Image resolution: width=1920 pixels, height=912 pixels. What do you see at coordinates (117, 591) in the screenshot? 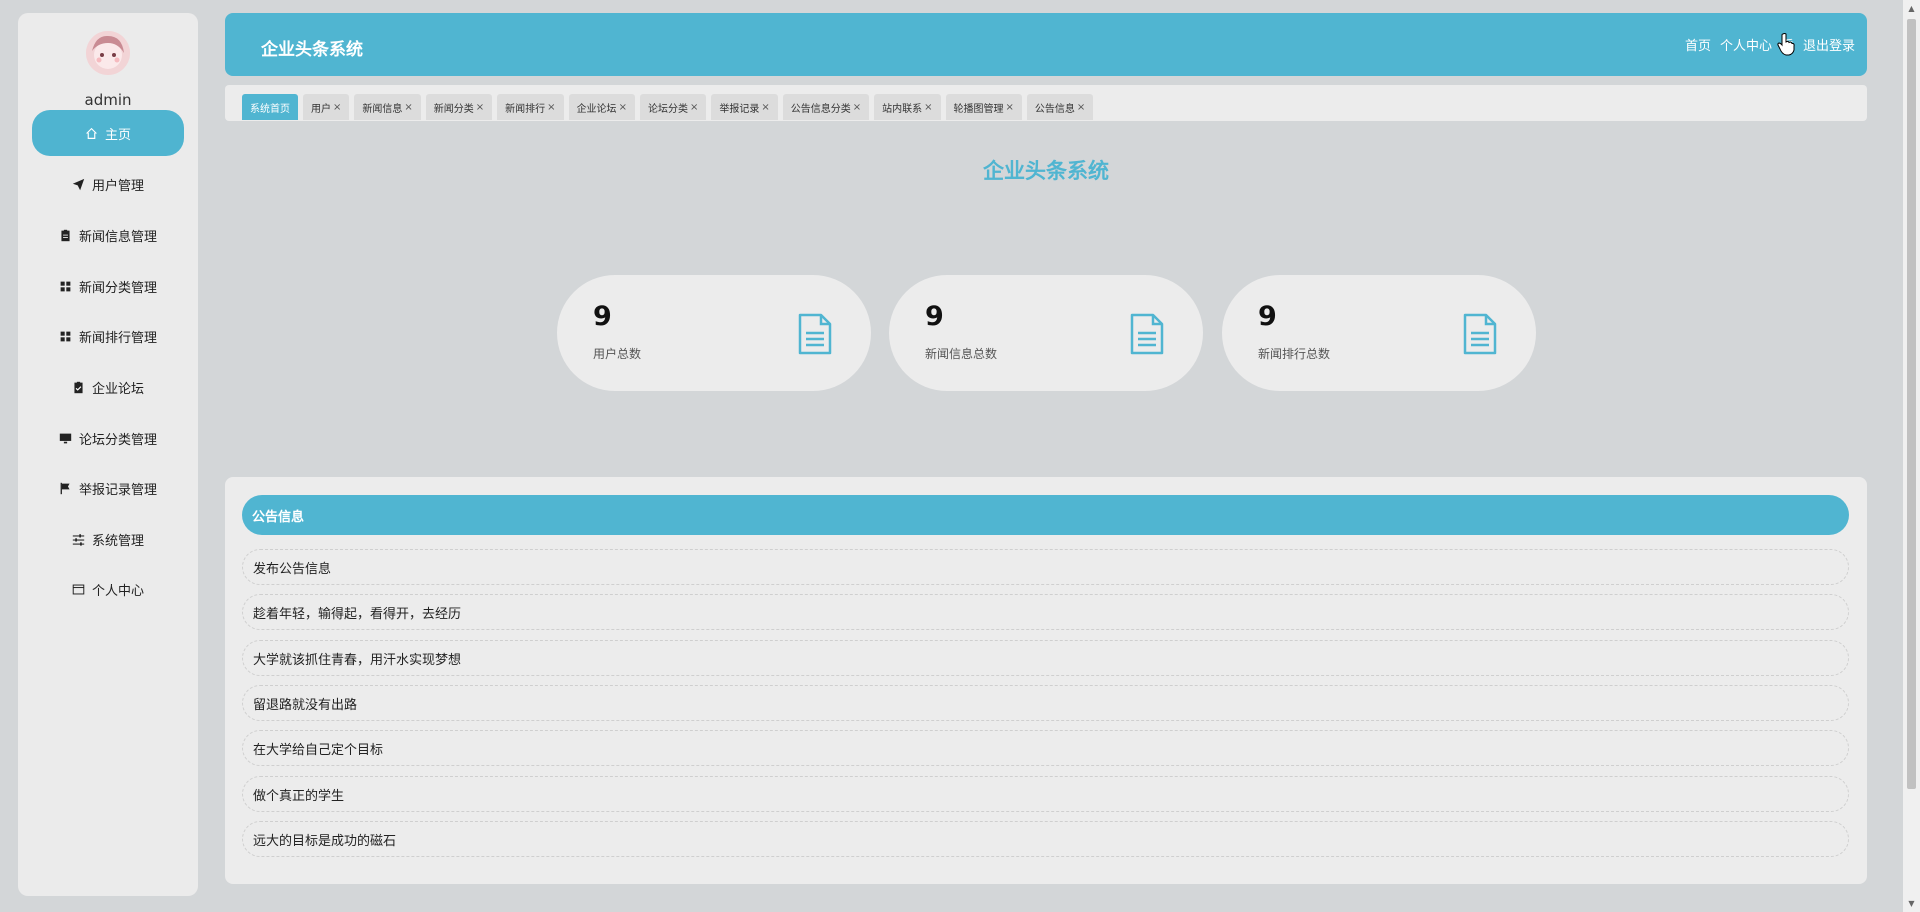
I see `sidebar-item-label: 个人中心` at bounding box center [117, 591].